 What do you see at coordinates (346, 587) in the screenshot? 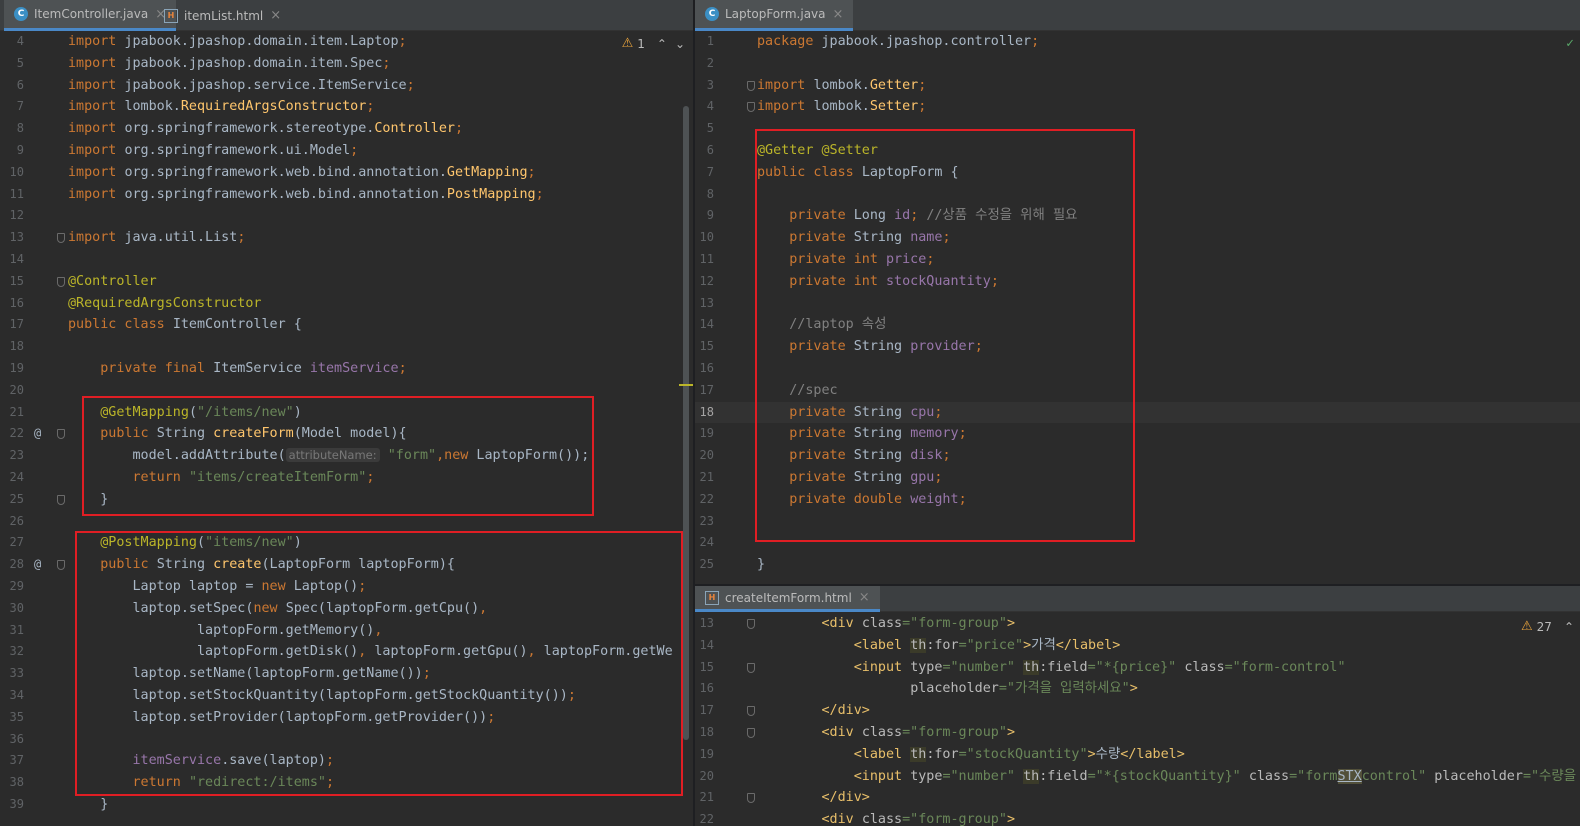
I see `code-line: 29 Laptop laptop = new Laptop();` at bounding box center [346, 587].